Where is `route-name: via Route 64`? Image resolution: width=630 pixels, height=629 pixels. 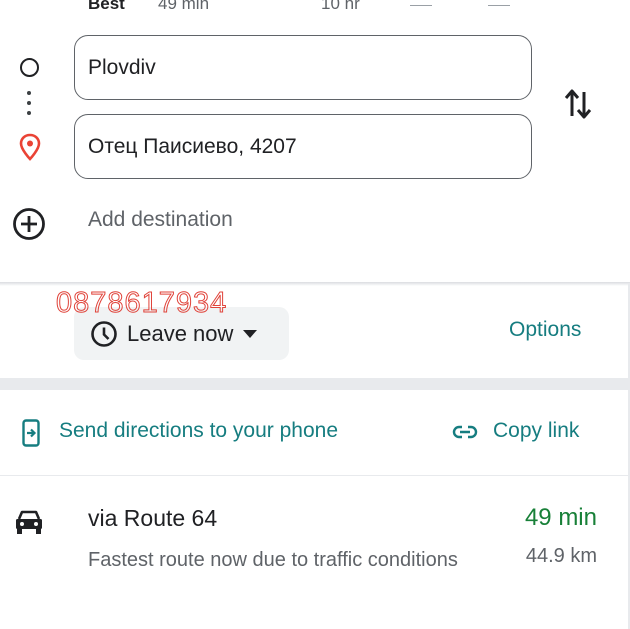 route-name: via Route 64 is located at coordinates (153, 518).